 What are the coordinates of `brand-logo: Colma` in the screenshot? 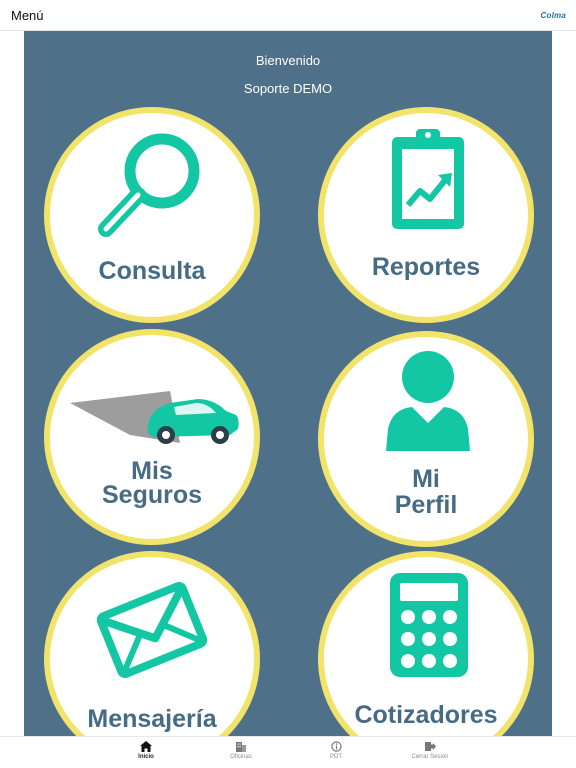 It's located at (553, 15).